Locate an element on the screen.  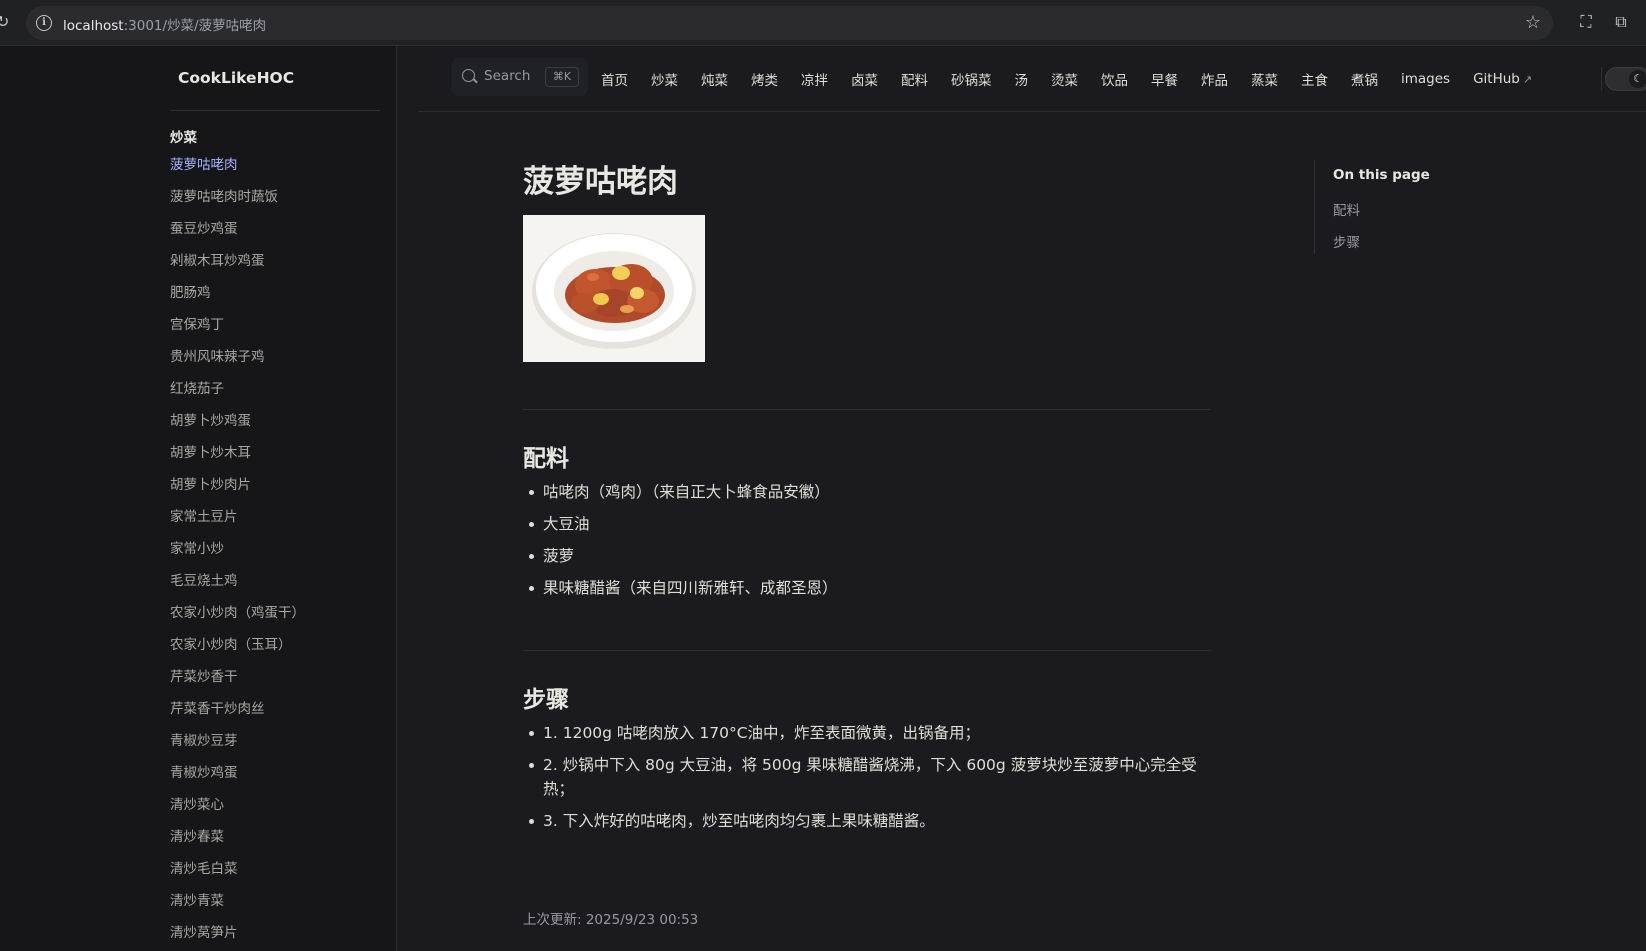
nav-link-label: 首页 is located at coordinates (614, 81).